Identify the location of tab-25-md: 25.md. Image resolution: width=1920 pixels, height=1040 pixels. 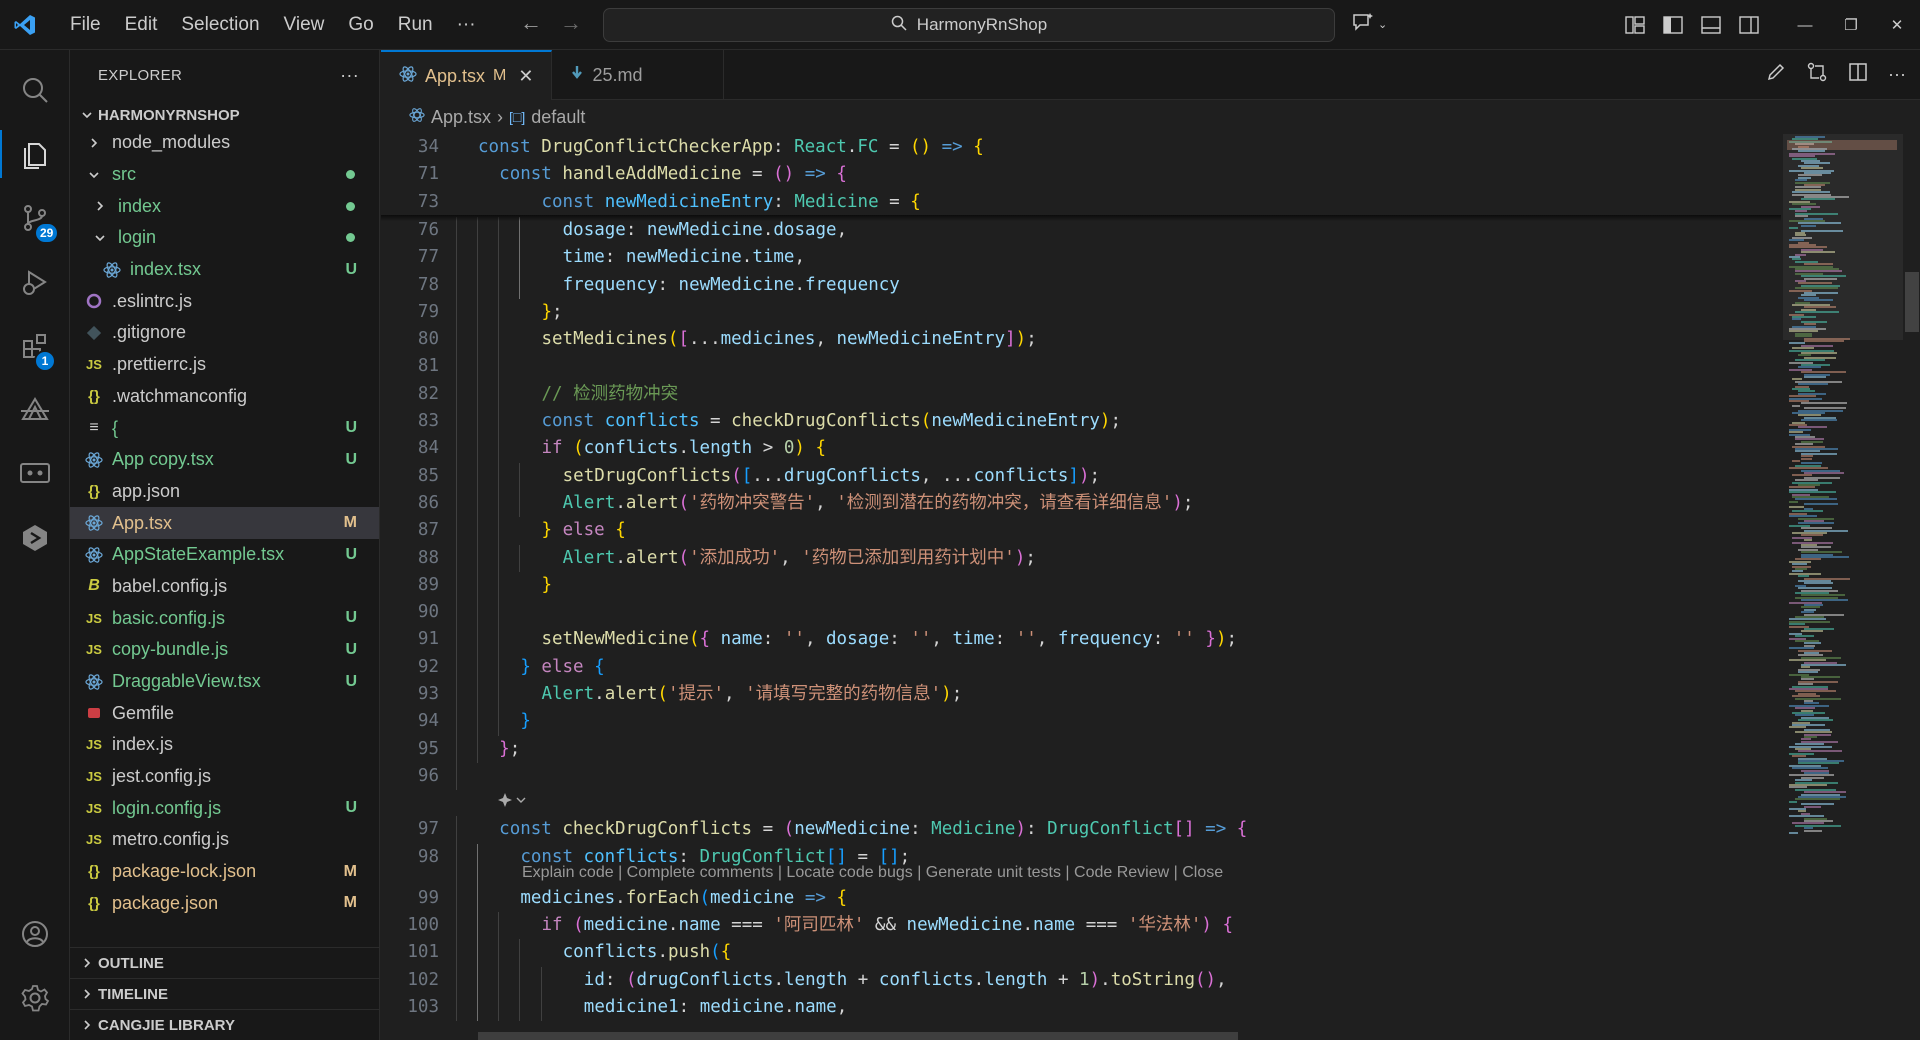
(638, 75).